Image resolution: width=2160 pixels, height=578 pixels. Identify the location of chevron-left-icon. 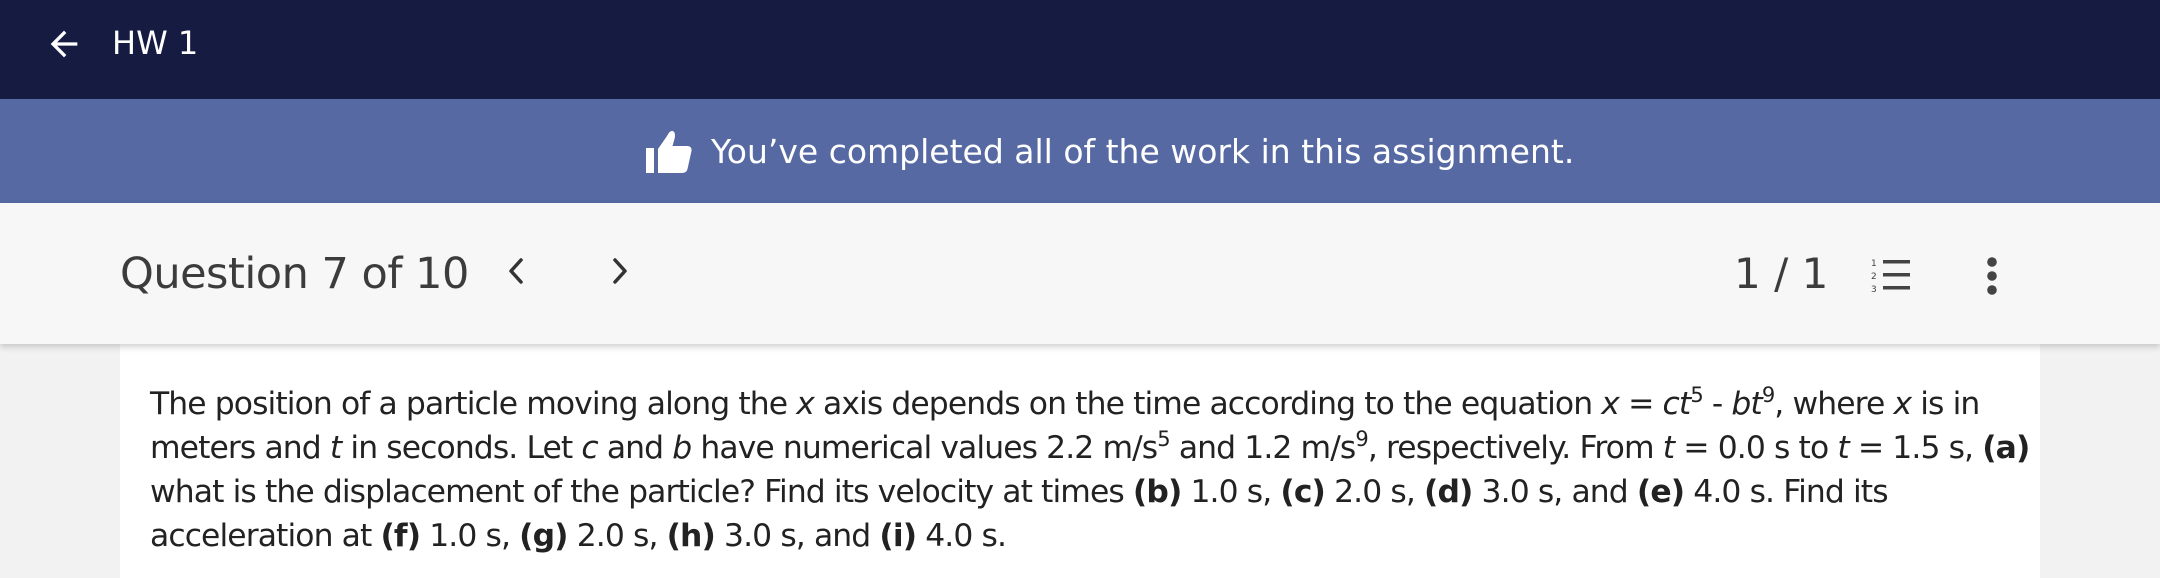
(516, 271).